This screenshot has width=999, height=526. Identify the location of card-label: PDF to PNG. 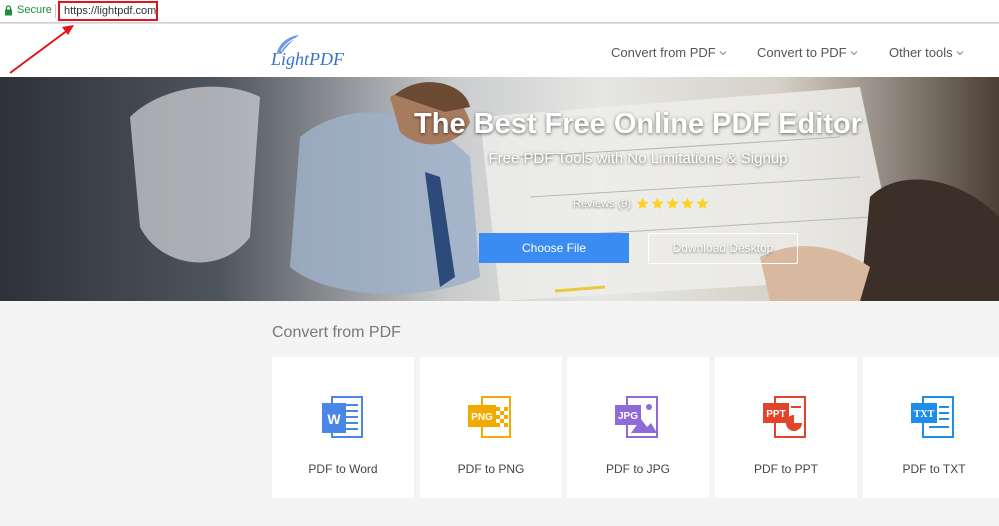
(491, 469).